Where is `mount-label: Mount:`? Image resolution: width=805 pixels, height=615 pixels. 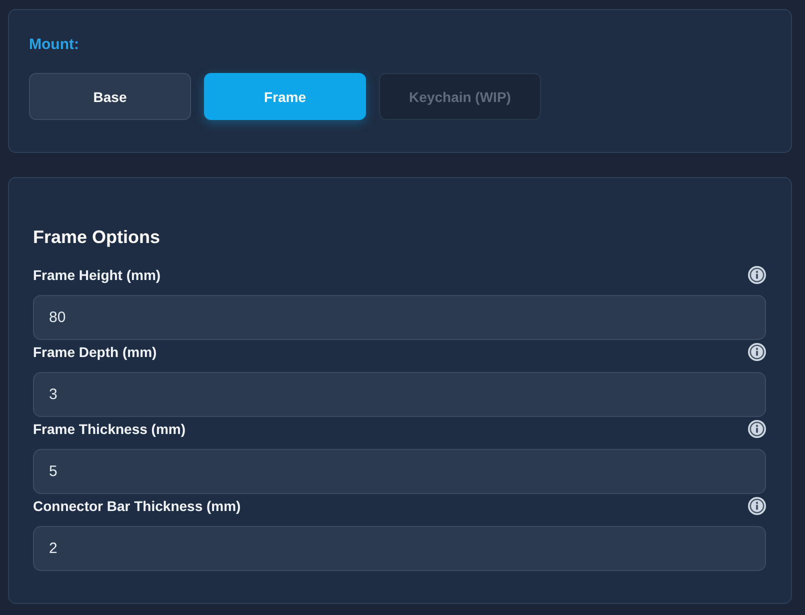 mount-label: Mount: is located at coordinates (54, 45).